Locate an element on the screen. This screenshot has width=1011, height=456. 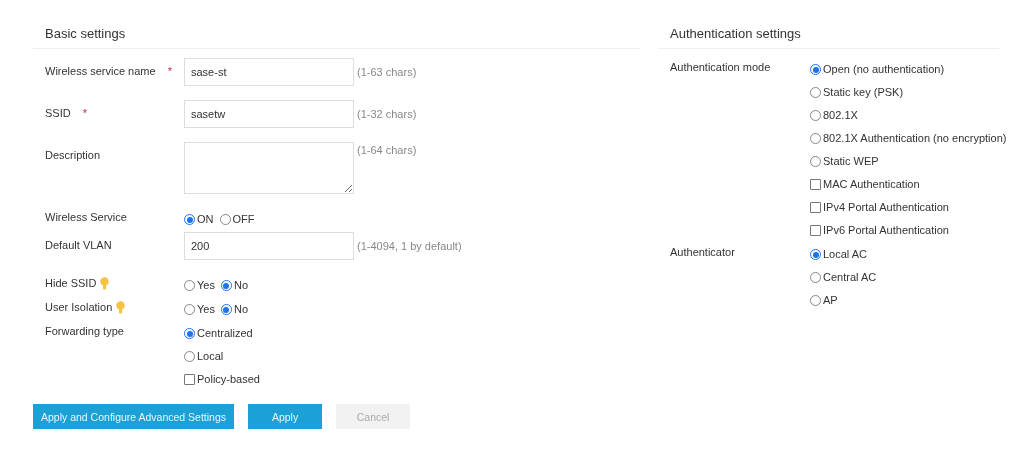
hint-text: (1-32 chars) is located at coordinates (387, 114).